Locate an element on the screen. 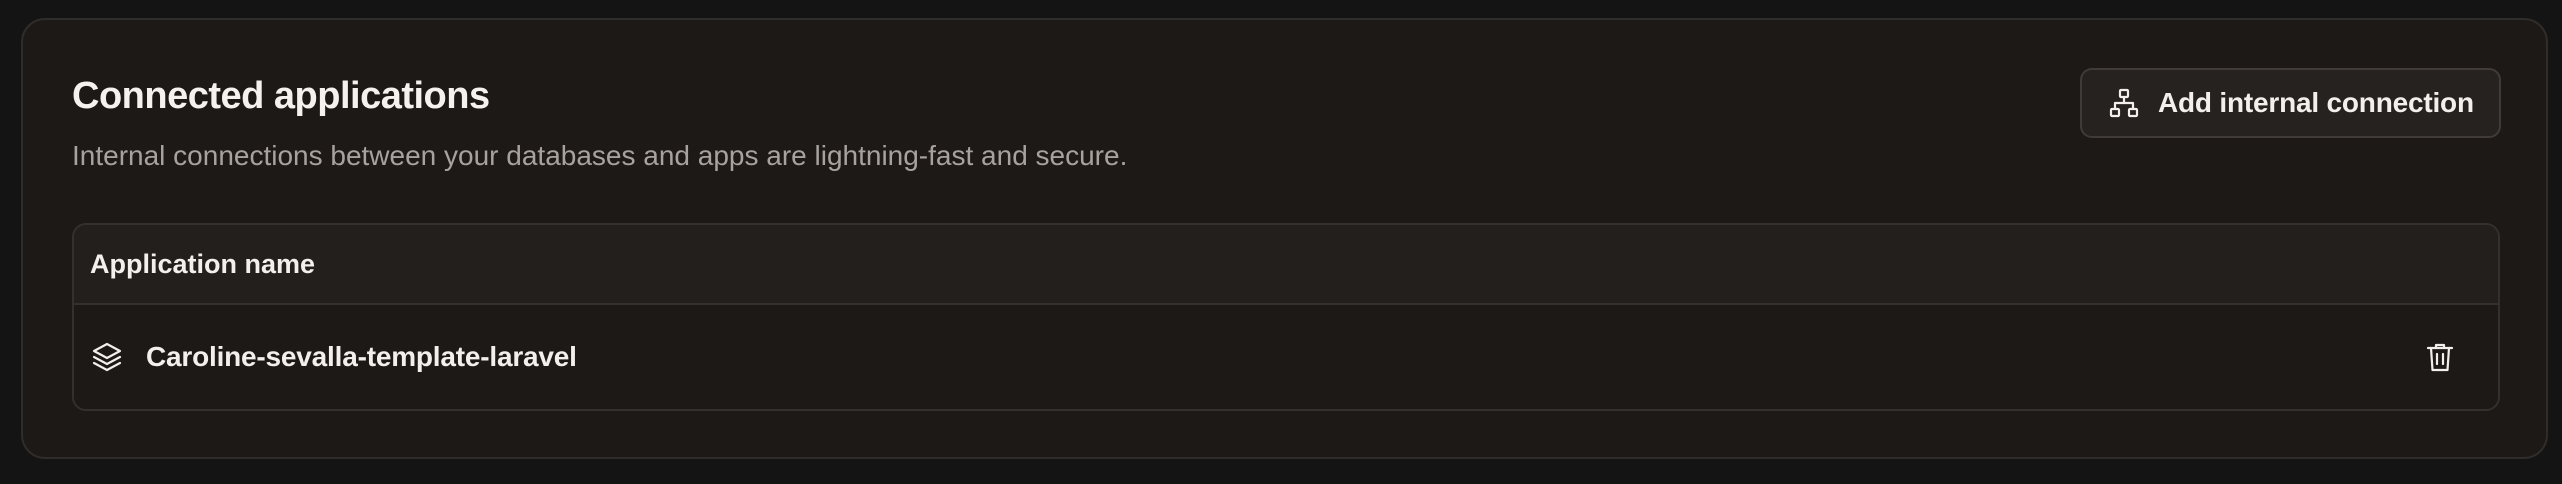 The width and height of the screenshot is (2562, 484). add-internal-connection-button: Add internal connection is located at coordinates (2290, 103).